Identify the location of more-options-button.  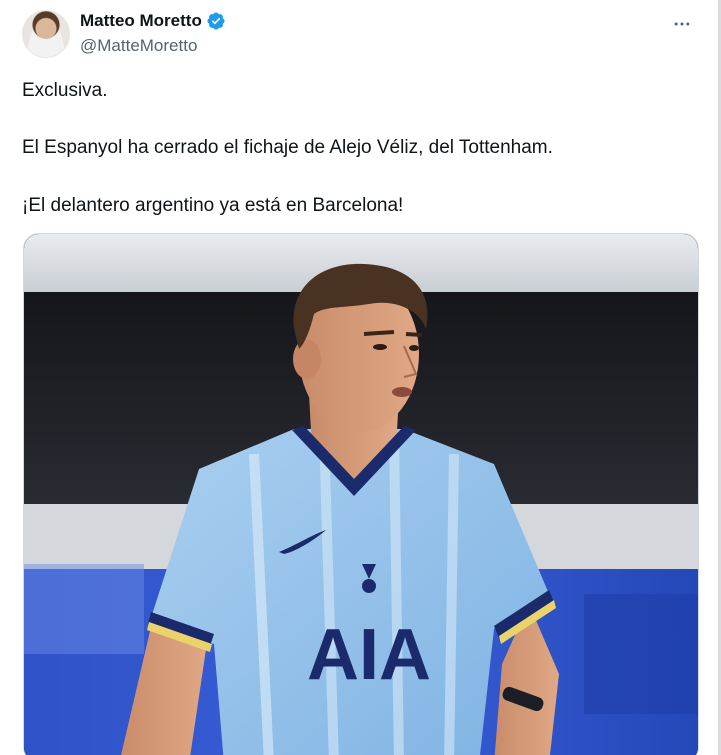
(682, 24).